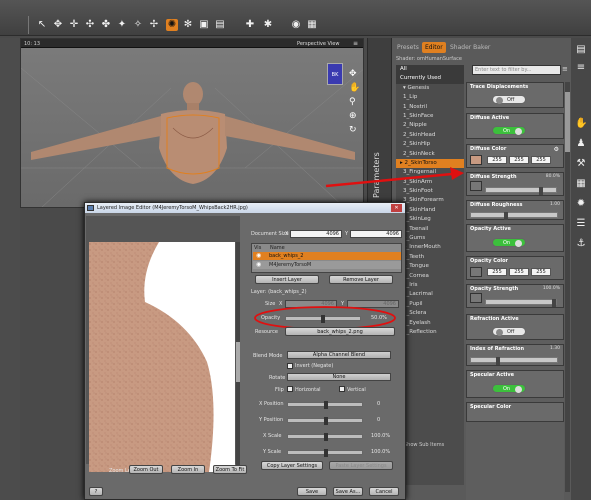 Image resolution: width=591 pixels, height=500 pixels. What do you see at coordinates (381, 436) in the screenshot?
I see `x-scale-value: 100.0%` at bounding box center [381, 436].